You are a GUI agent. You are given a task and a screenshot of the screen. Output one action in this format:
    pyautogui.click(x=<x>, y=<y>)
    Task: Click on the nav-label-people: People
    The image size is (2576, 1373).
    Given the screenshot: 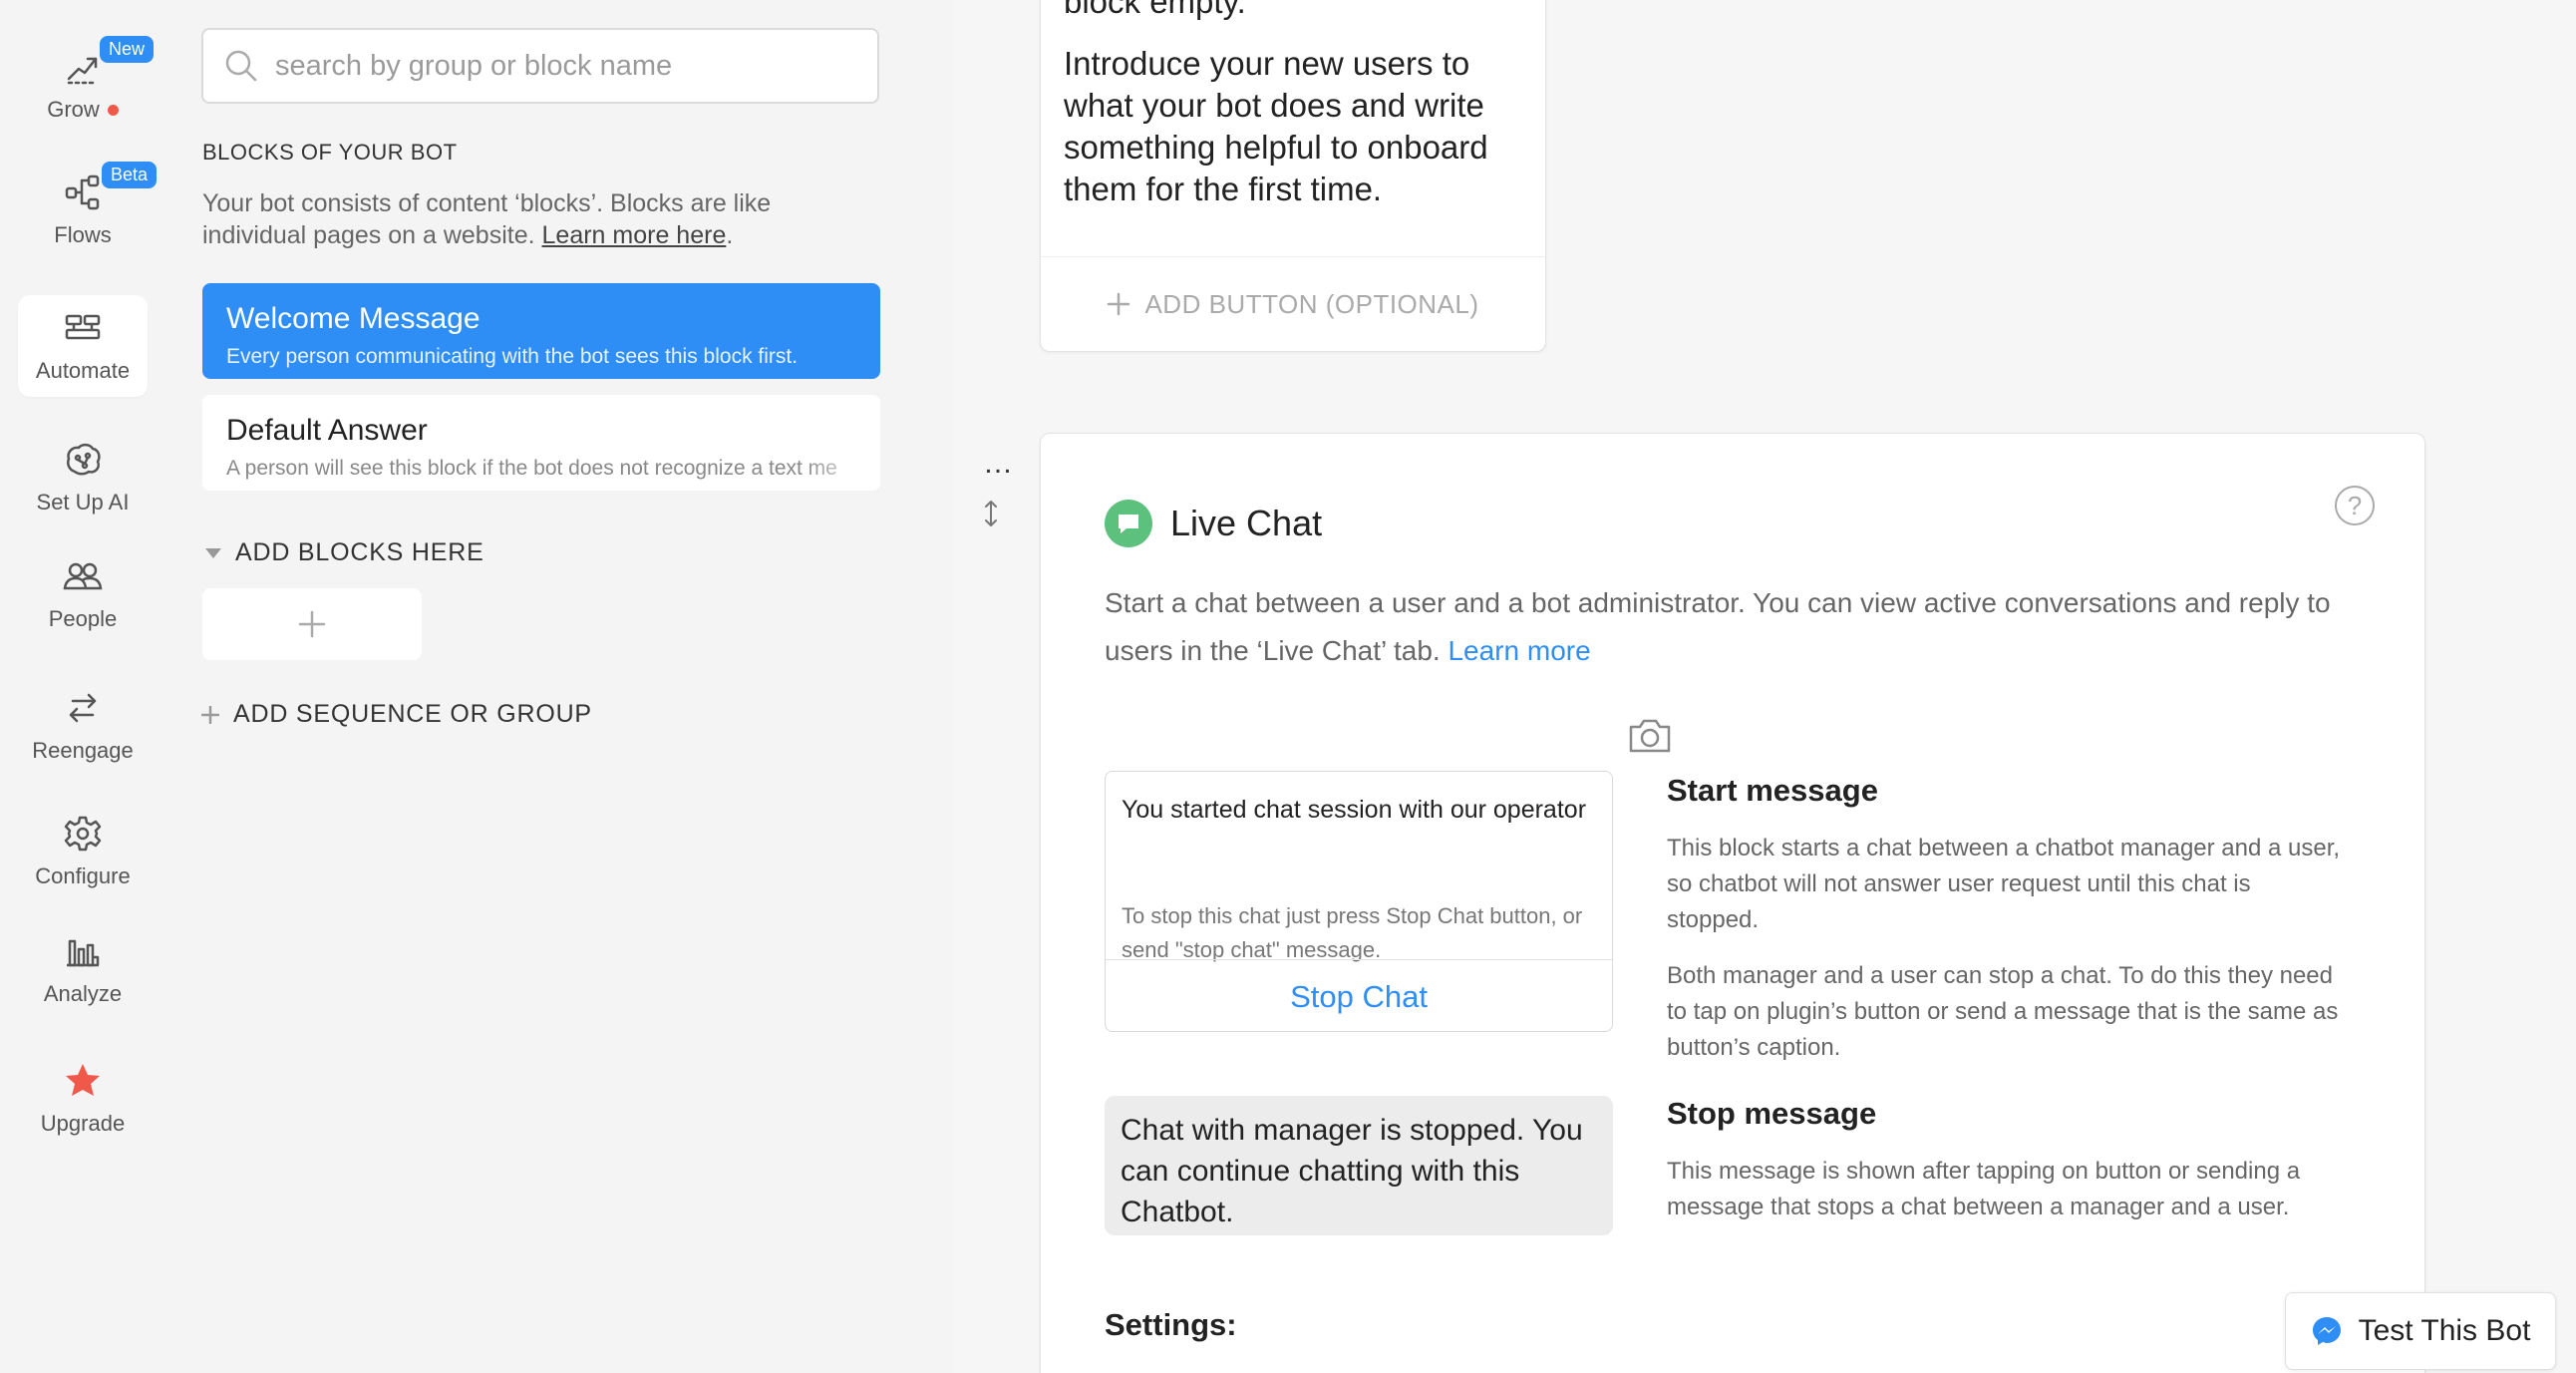 What is the action you would take?
    pyautogui.click(x=83, y=618)
    